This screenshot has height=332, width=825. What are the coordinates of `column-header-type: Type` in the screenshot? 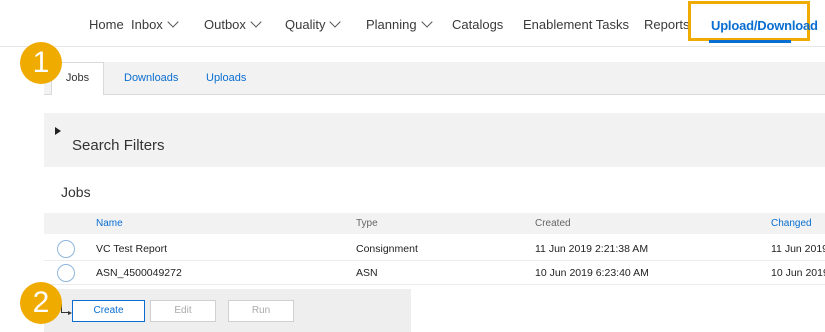 It's located at (367, 223).